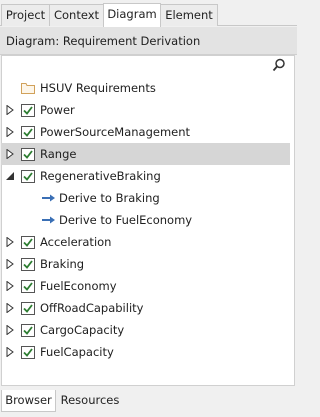  I want to click on tree-item-label: OffRoadCapability, so click(92, 308).